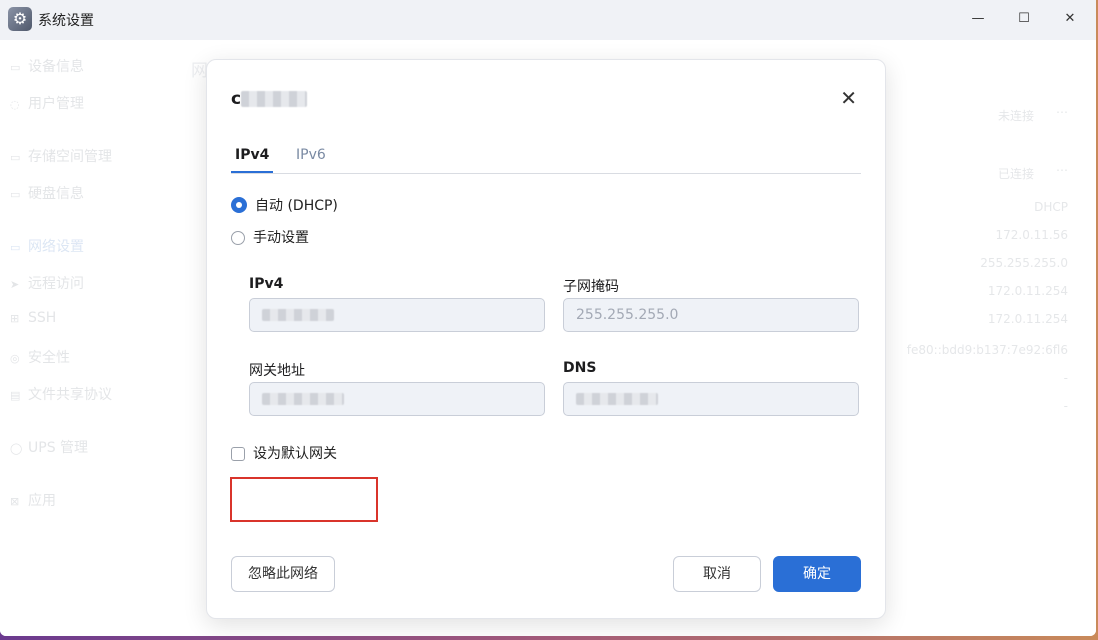 This screenshot has height=640, width=1098. Describe the element at coordinates (711, 399) in the screenshot. I see `dns-field` at that location.